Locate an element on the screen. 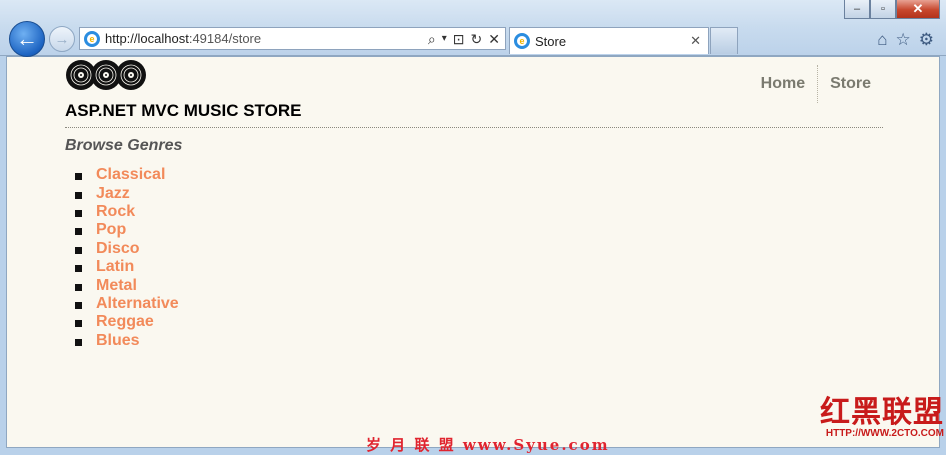 The height and width of the screenshot is (455, 946). url-path: :49184/store is located at coordinates (225, 38).